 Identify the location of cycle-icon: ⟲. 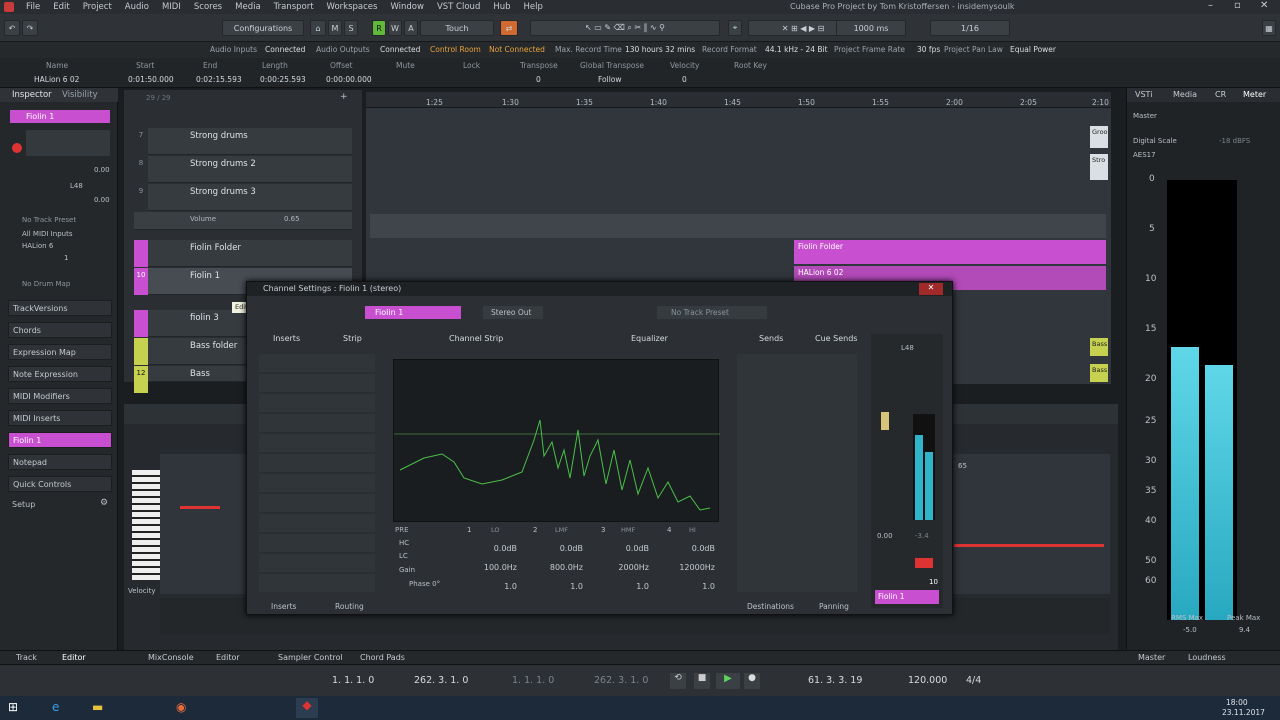
(678, 681).